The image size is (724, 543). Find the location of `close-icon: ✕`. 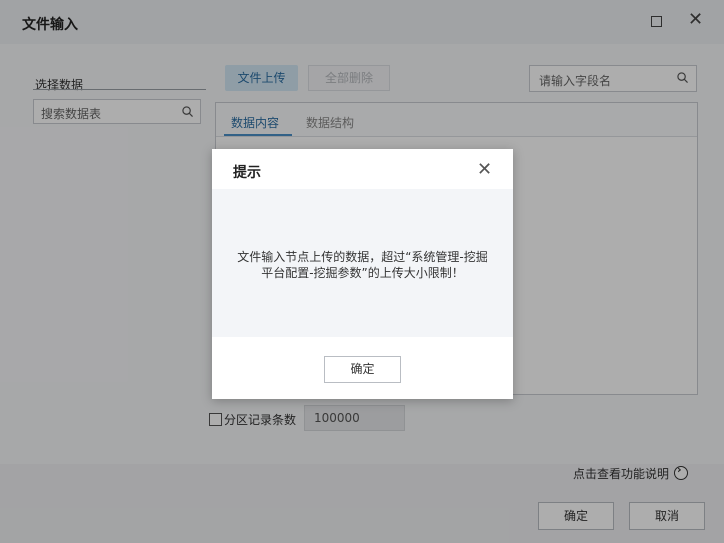

close-icon: ✕ is located at coordinates (484, 169).